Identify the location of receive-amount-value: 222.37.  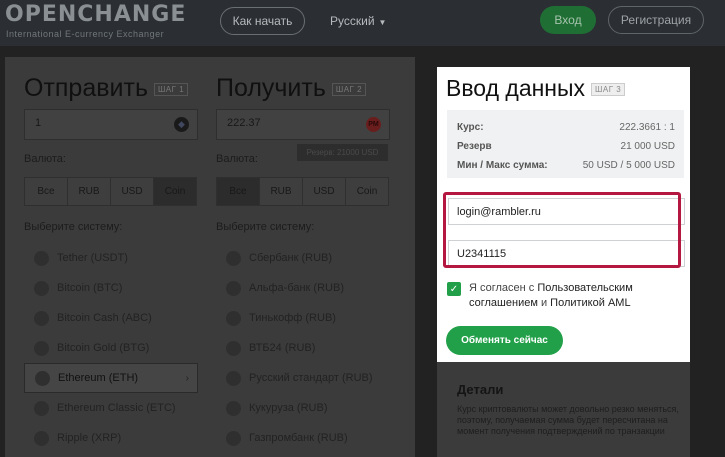
(244, 123).